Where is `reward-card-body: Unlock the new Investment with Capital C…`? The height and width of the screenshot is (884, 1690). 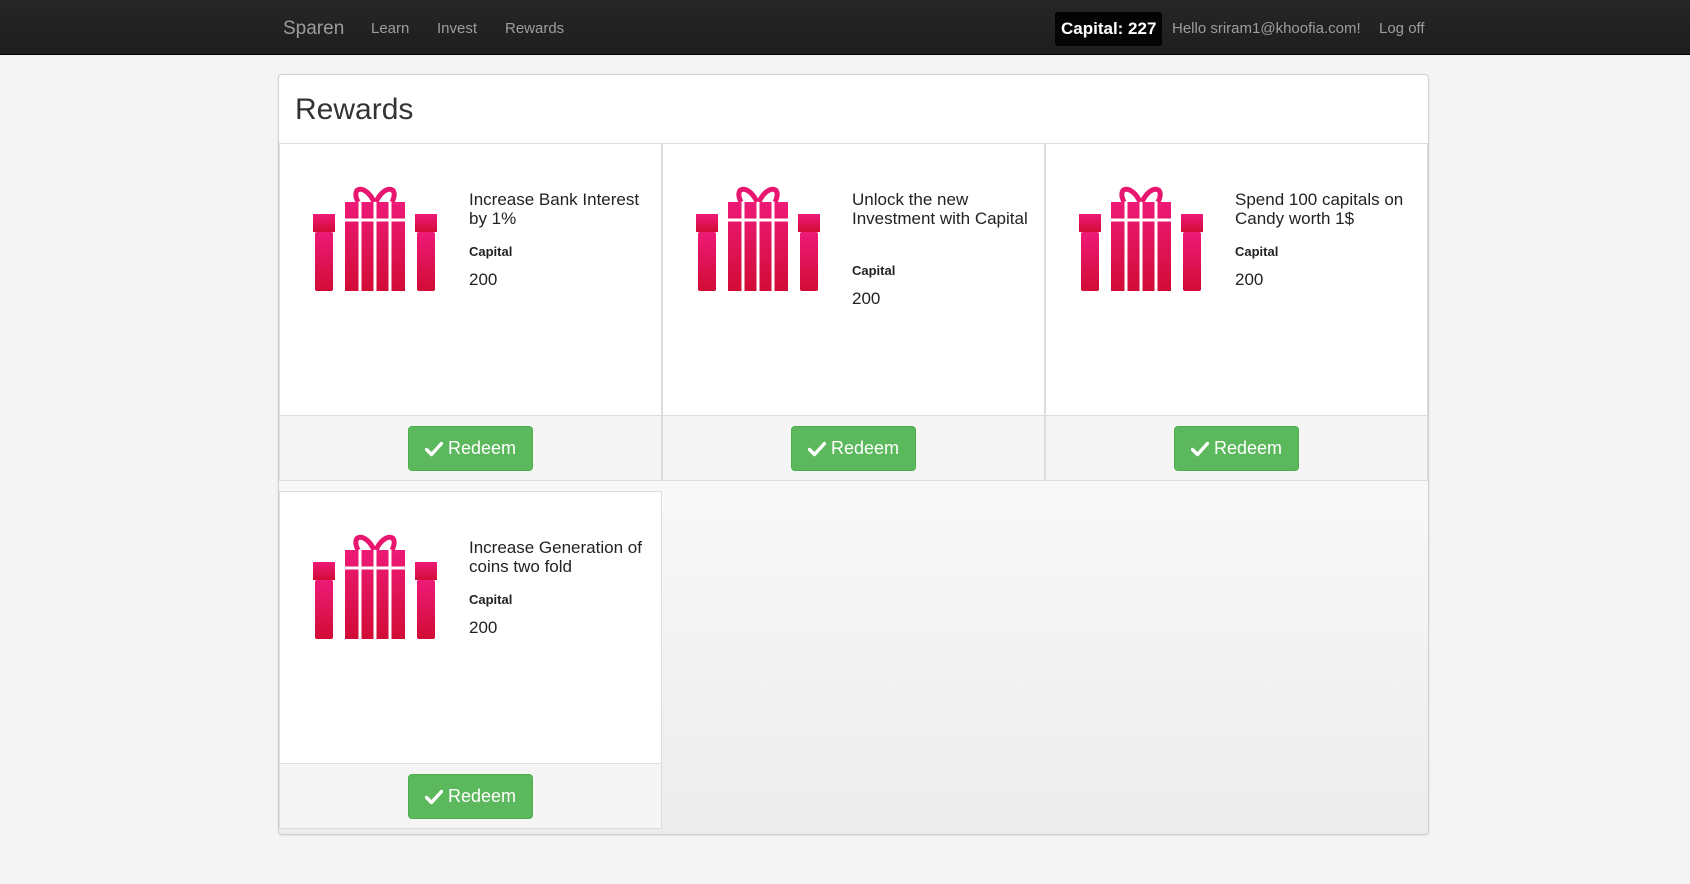
reward-card-body: Unlock the new Investment with Capital C… is located at coordinates (853, 279).